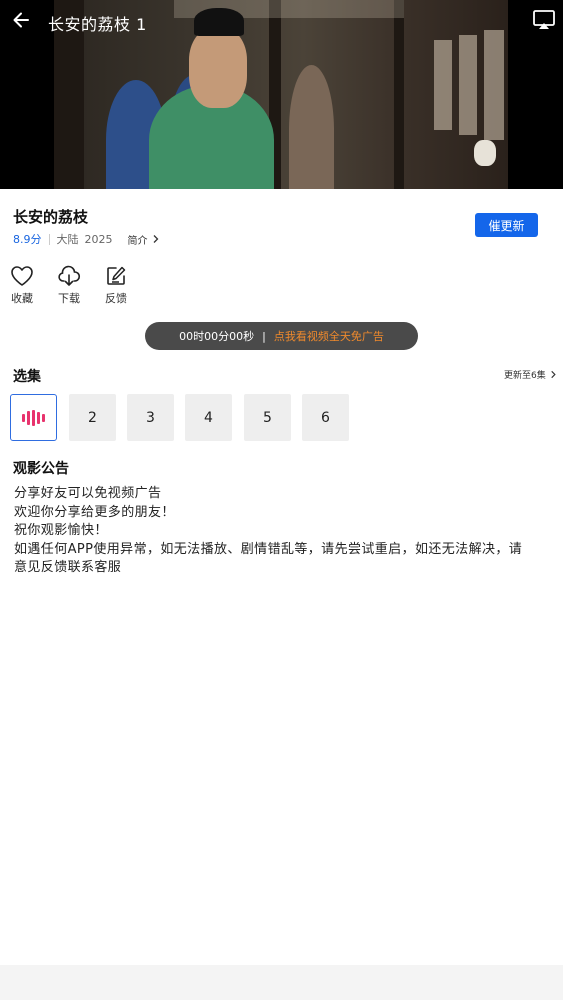 Image resolution: width=563 pixels, height=1000 pixels. What do you see at coordinates (67, 239) in the screenshot?
I see `show-region: 大陆` at bounding box center [67, 239].